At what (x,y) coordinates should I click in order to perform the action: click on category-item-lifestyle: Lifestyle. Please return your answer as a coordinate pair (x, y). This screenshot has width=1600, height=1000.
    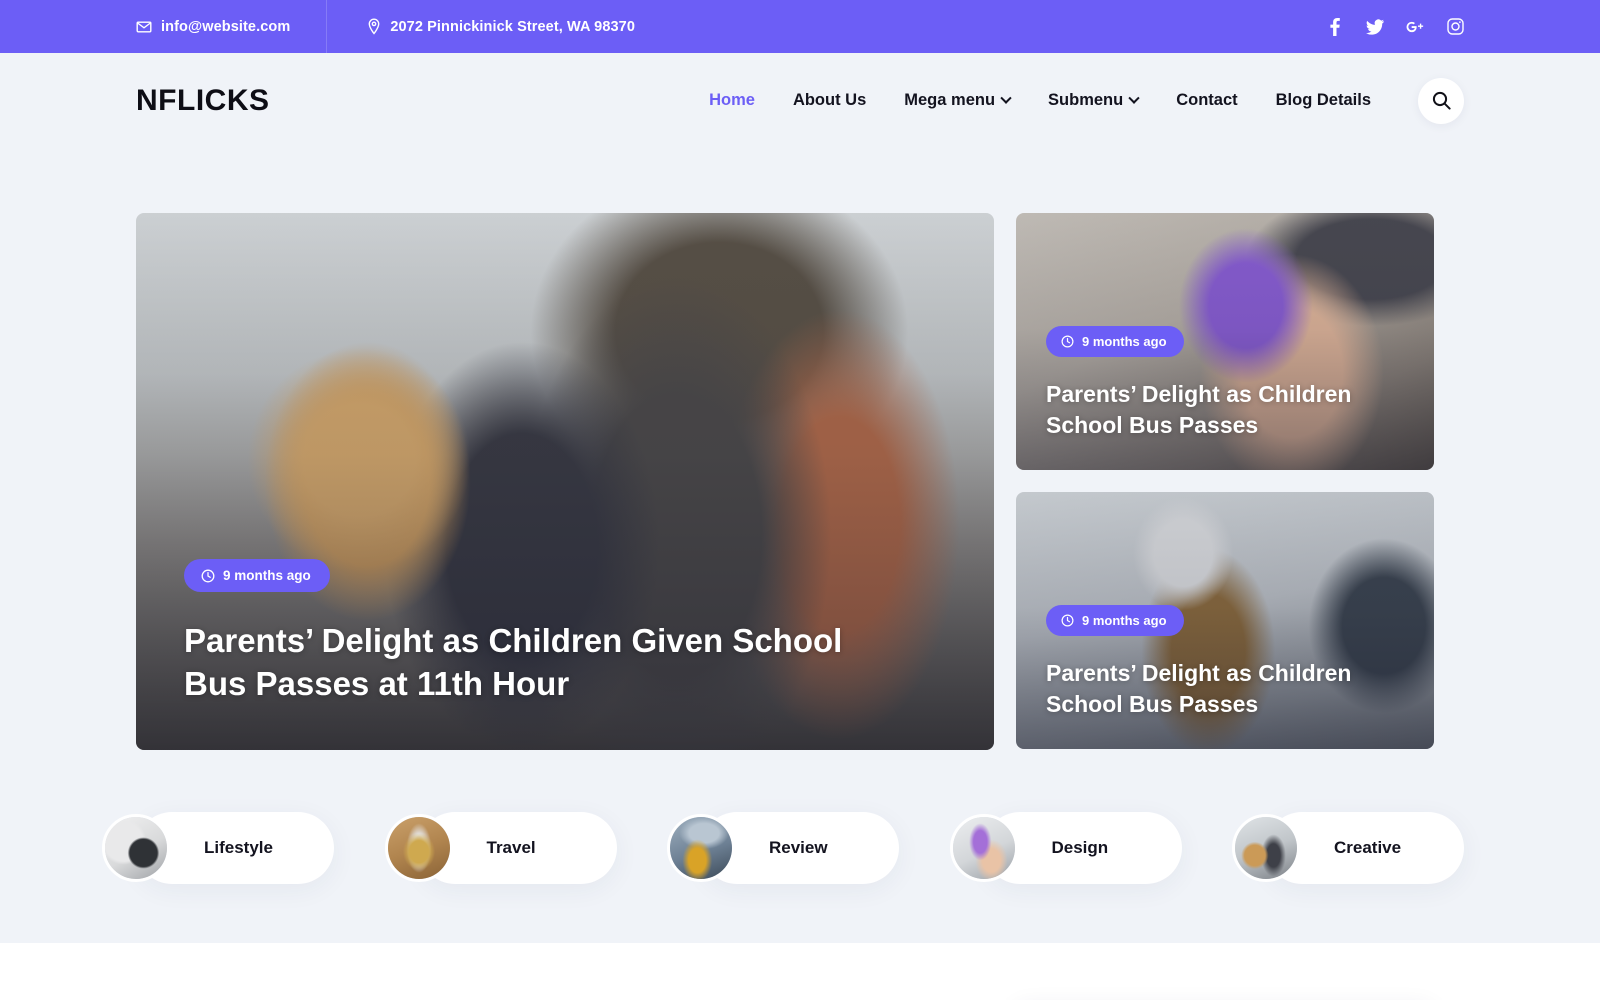
    Looking at the image, I should click on (218, 848).